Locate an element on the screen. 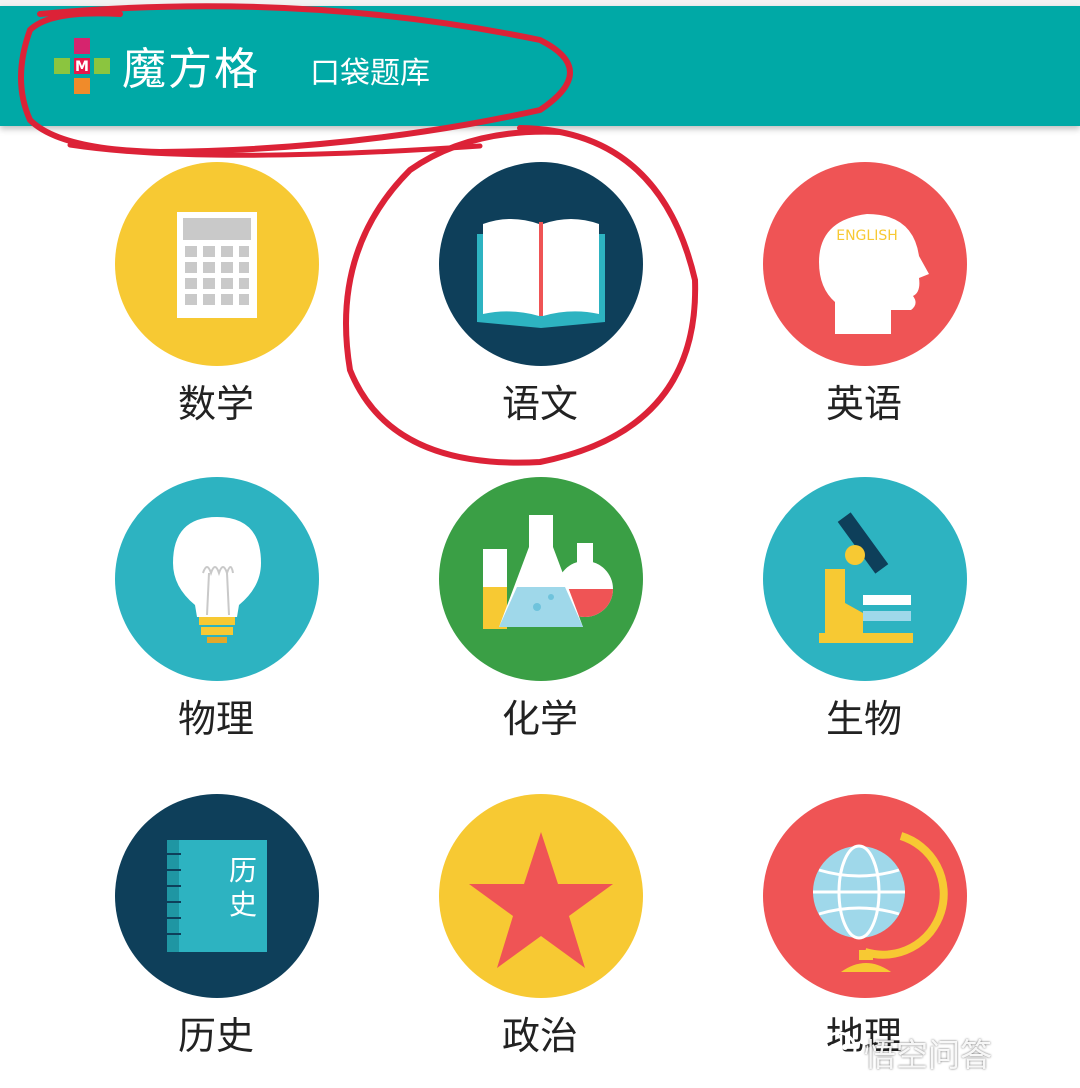 The image size is (1080, 1088). subject-physics: 物理 is located at coordinates (216, 591).